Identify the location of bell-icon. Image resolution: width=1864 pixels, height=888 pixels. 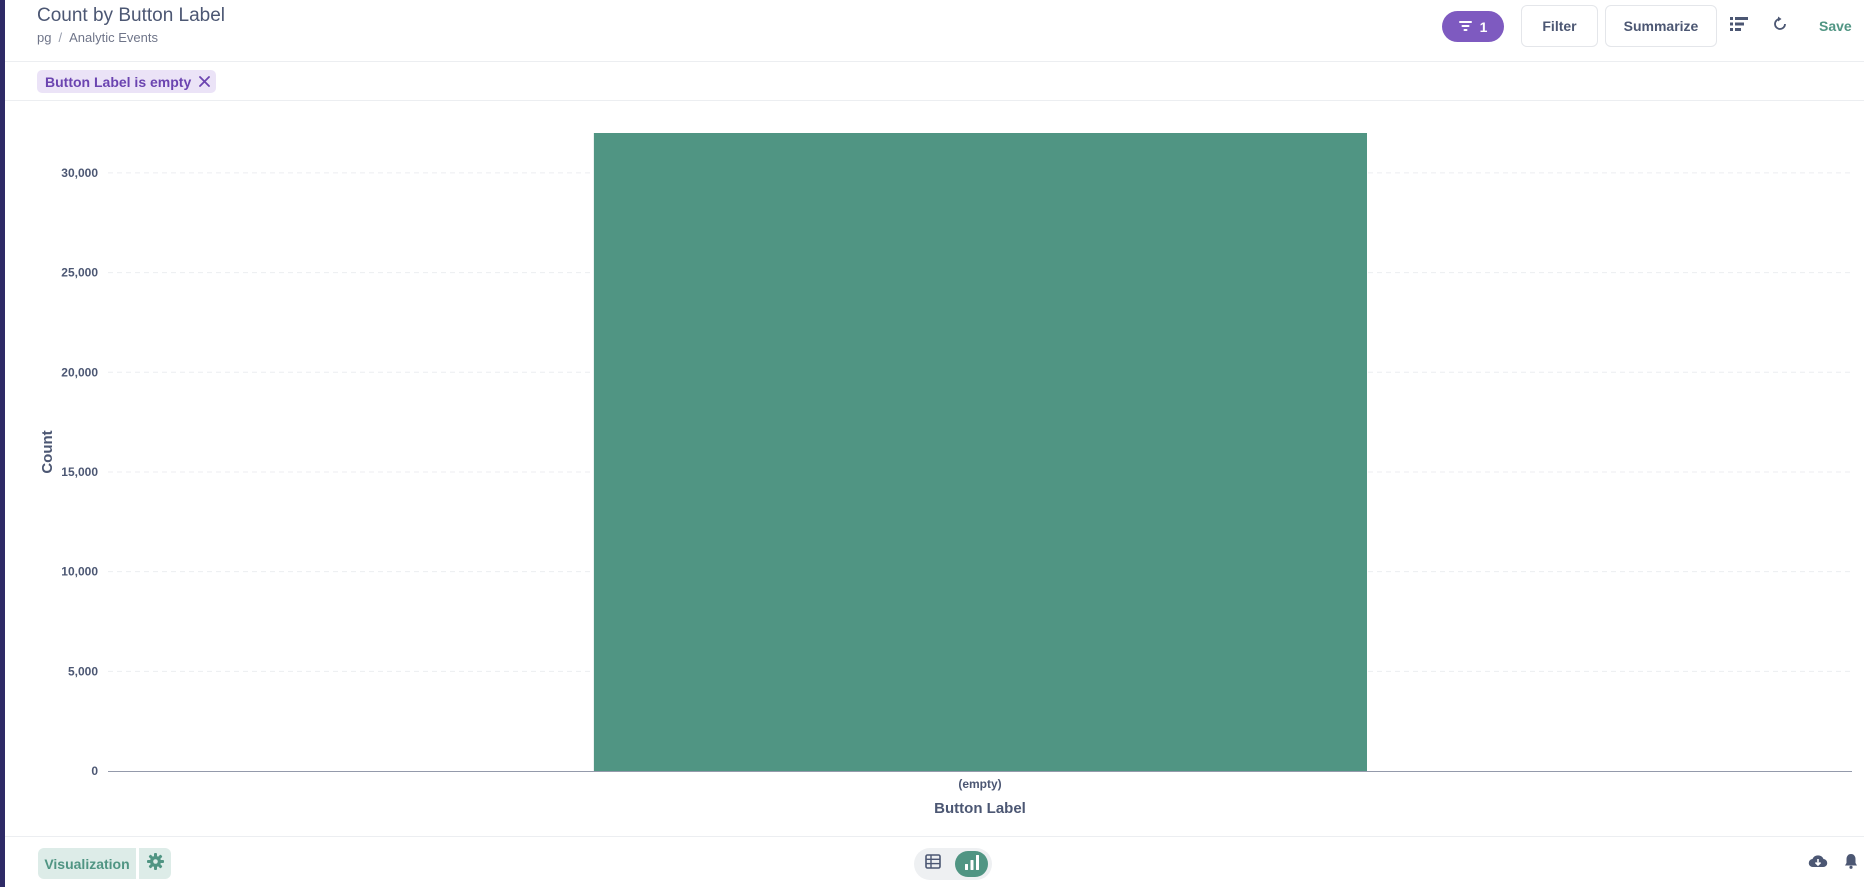
(1851, 863).